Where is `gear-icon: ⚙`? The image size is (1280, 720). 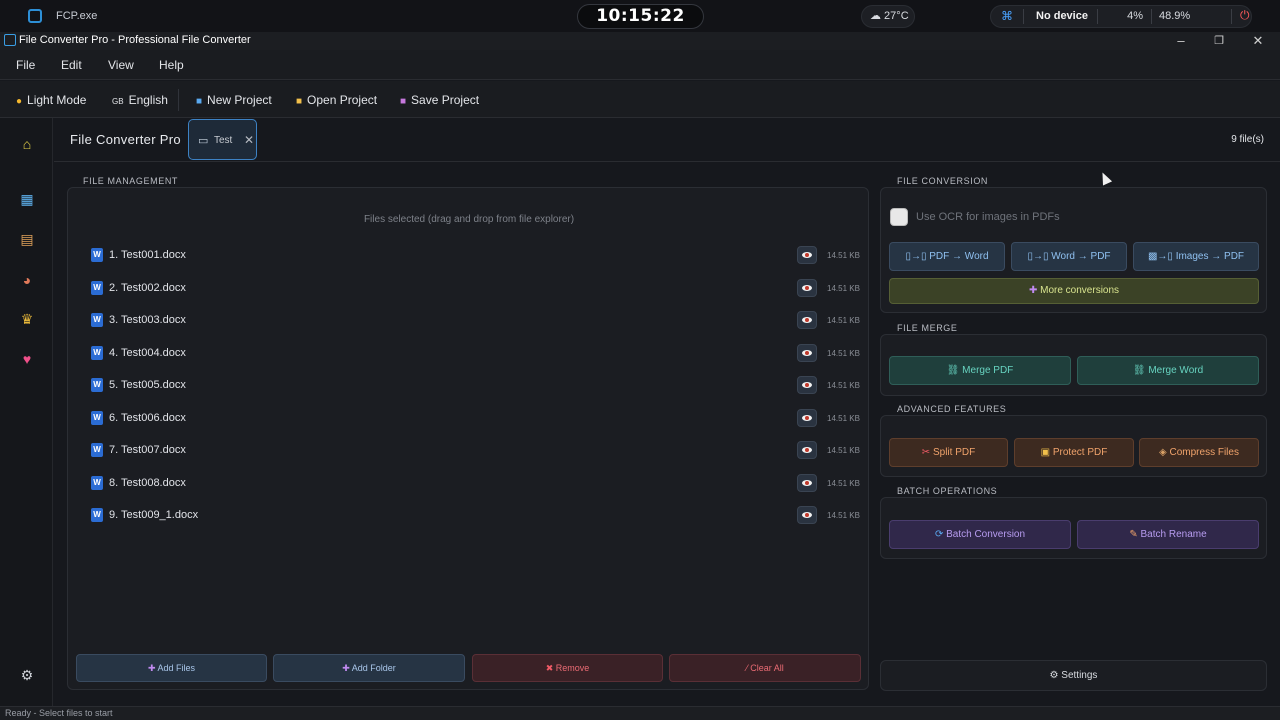
gear-icon: ⚙ is located at coordinates (27, 675).